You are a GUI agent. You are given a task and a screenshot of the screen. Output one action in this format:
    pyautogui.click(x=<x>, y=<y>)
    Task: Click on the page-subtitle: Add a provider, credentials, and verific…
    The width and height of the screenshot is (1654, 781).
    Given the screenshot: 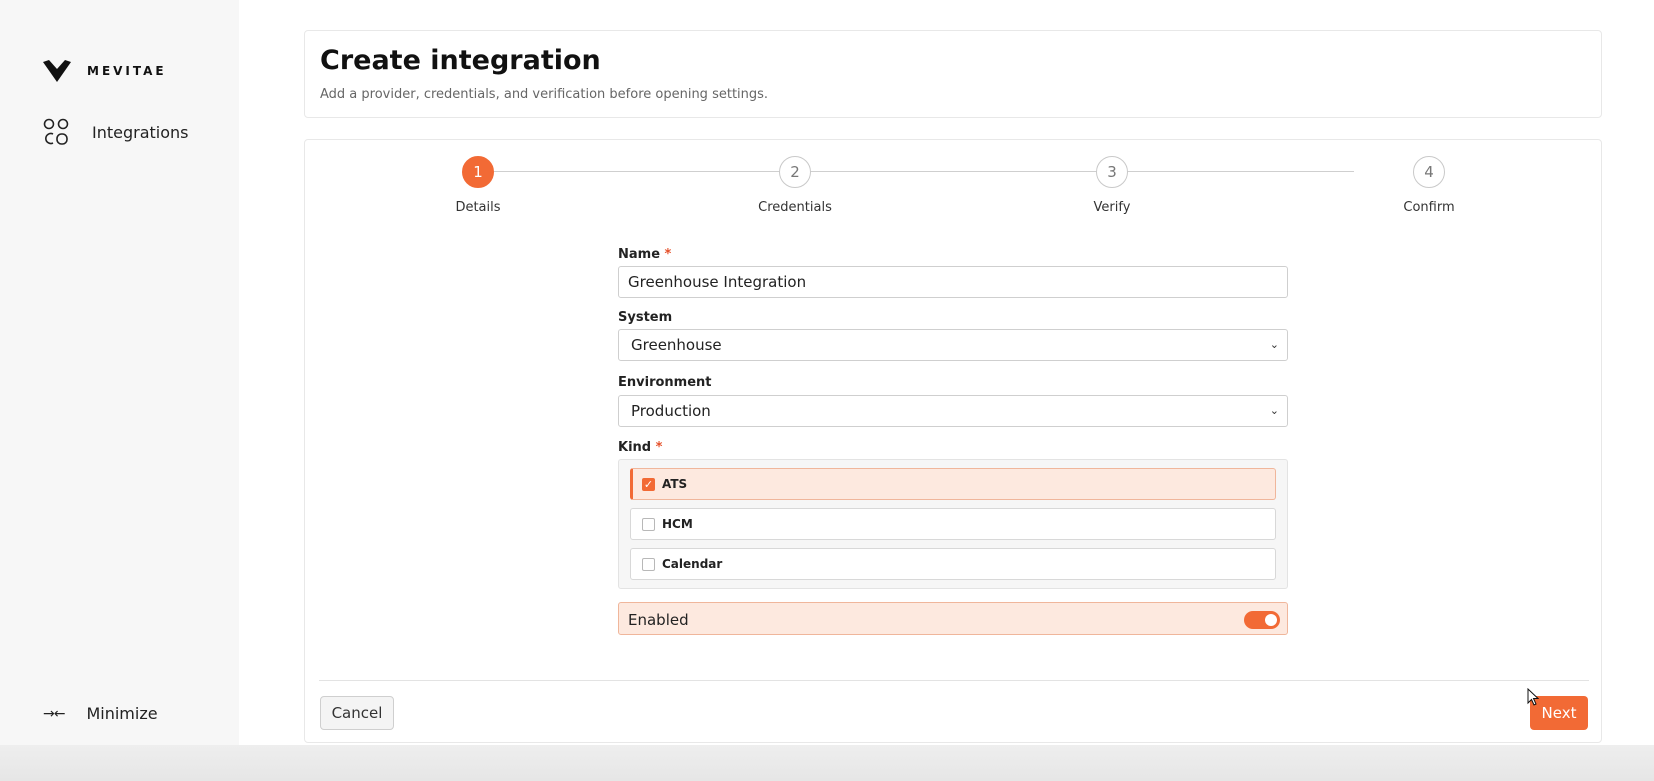 What is the action you would take?
    pyautogui.click(x=544, y=94)
    